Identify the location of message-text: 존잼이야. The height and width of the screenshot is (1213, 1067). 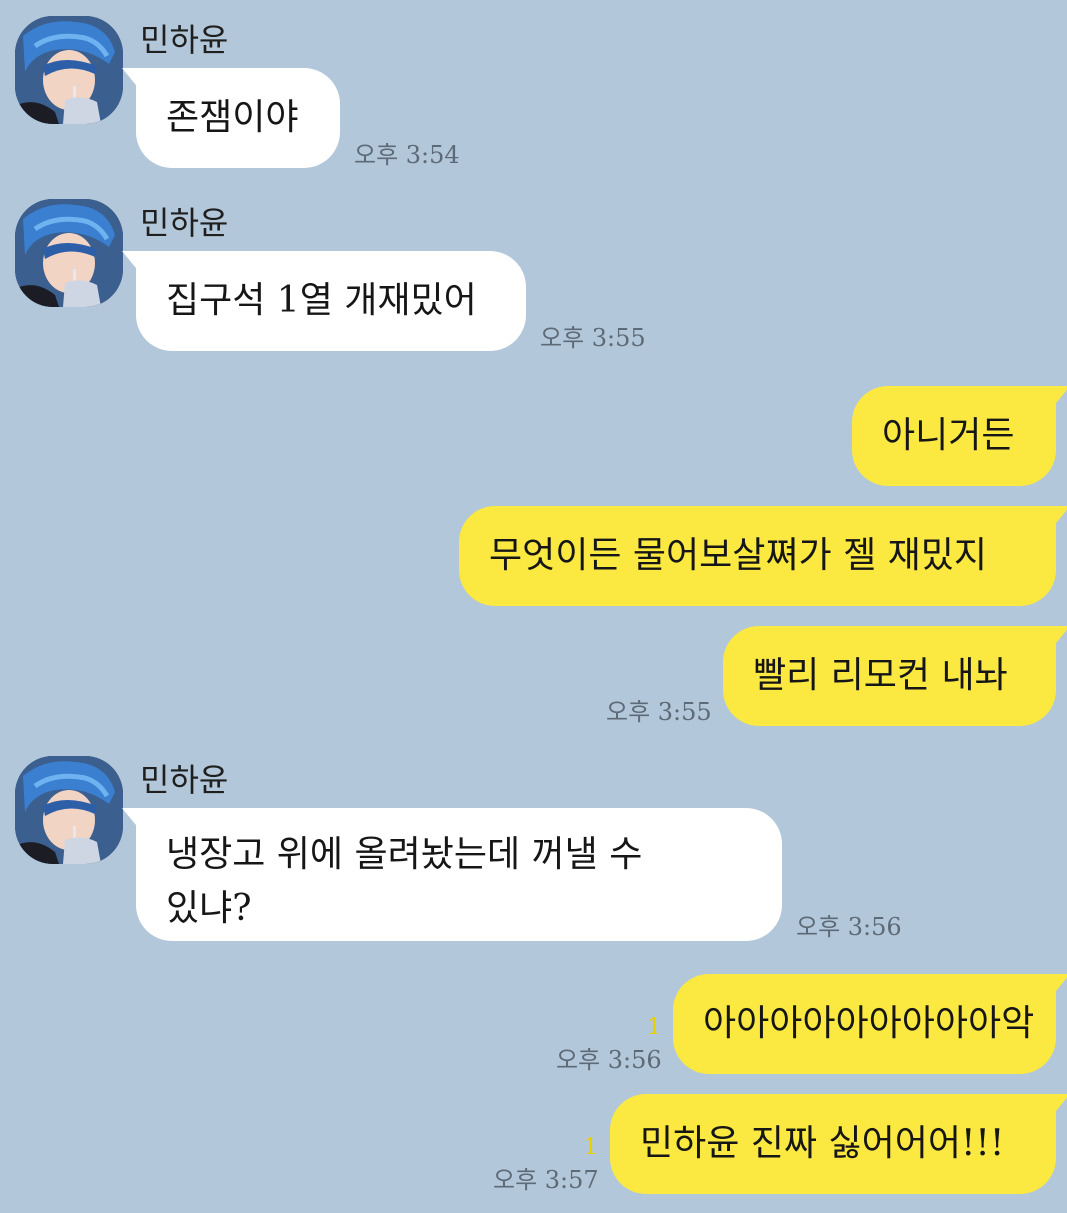
(232, 117).